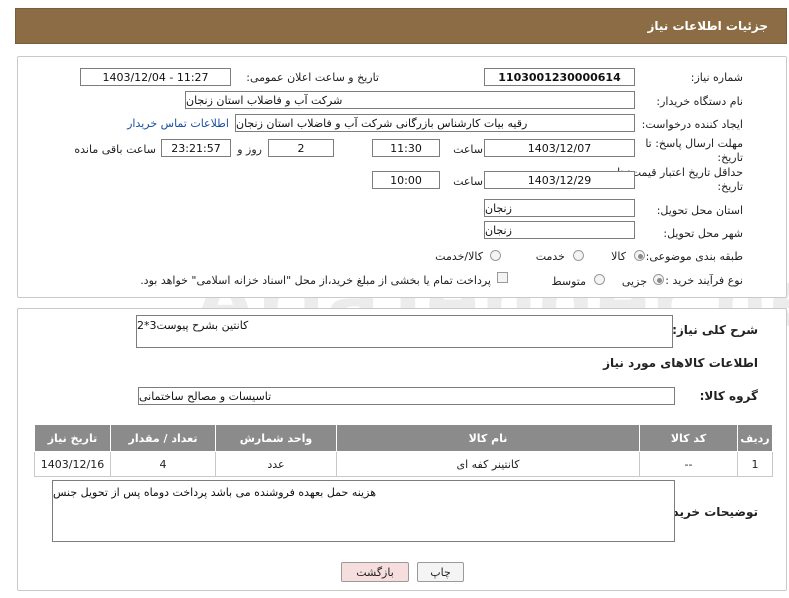 The height and width of the screenshot is (598, 789). What do you see at coordinates (559, 77) in the screenshot?
I see `need-number-field: 1103001230000614` at bounding box center [559, 77].